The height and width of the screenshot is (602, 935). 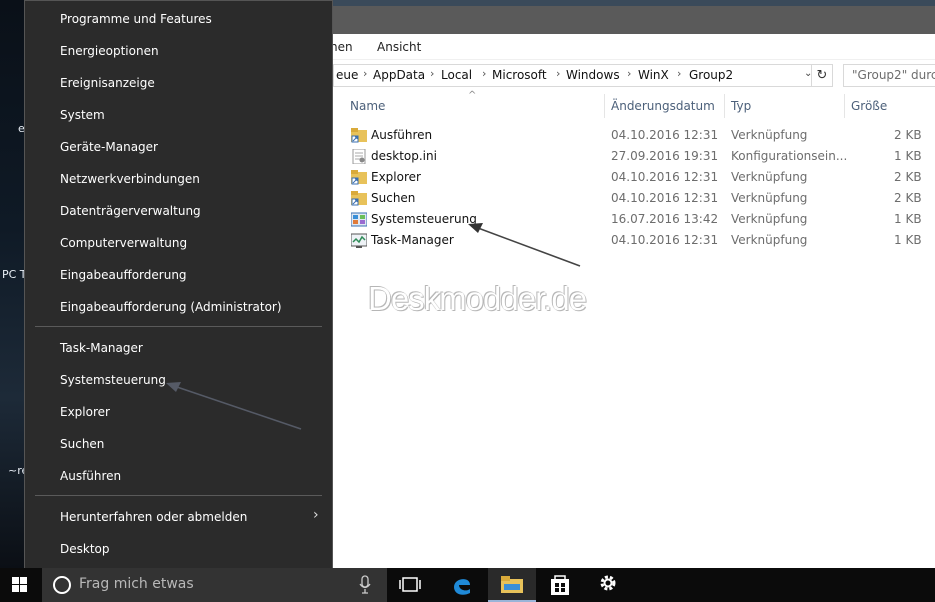 What do you see at coordinates (653, 75) in the screenshot?
I see `breadcrumb-item: WinX` at bounding box center [653, 75].